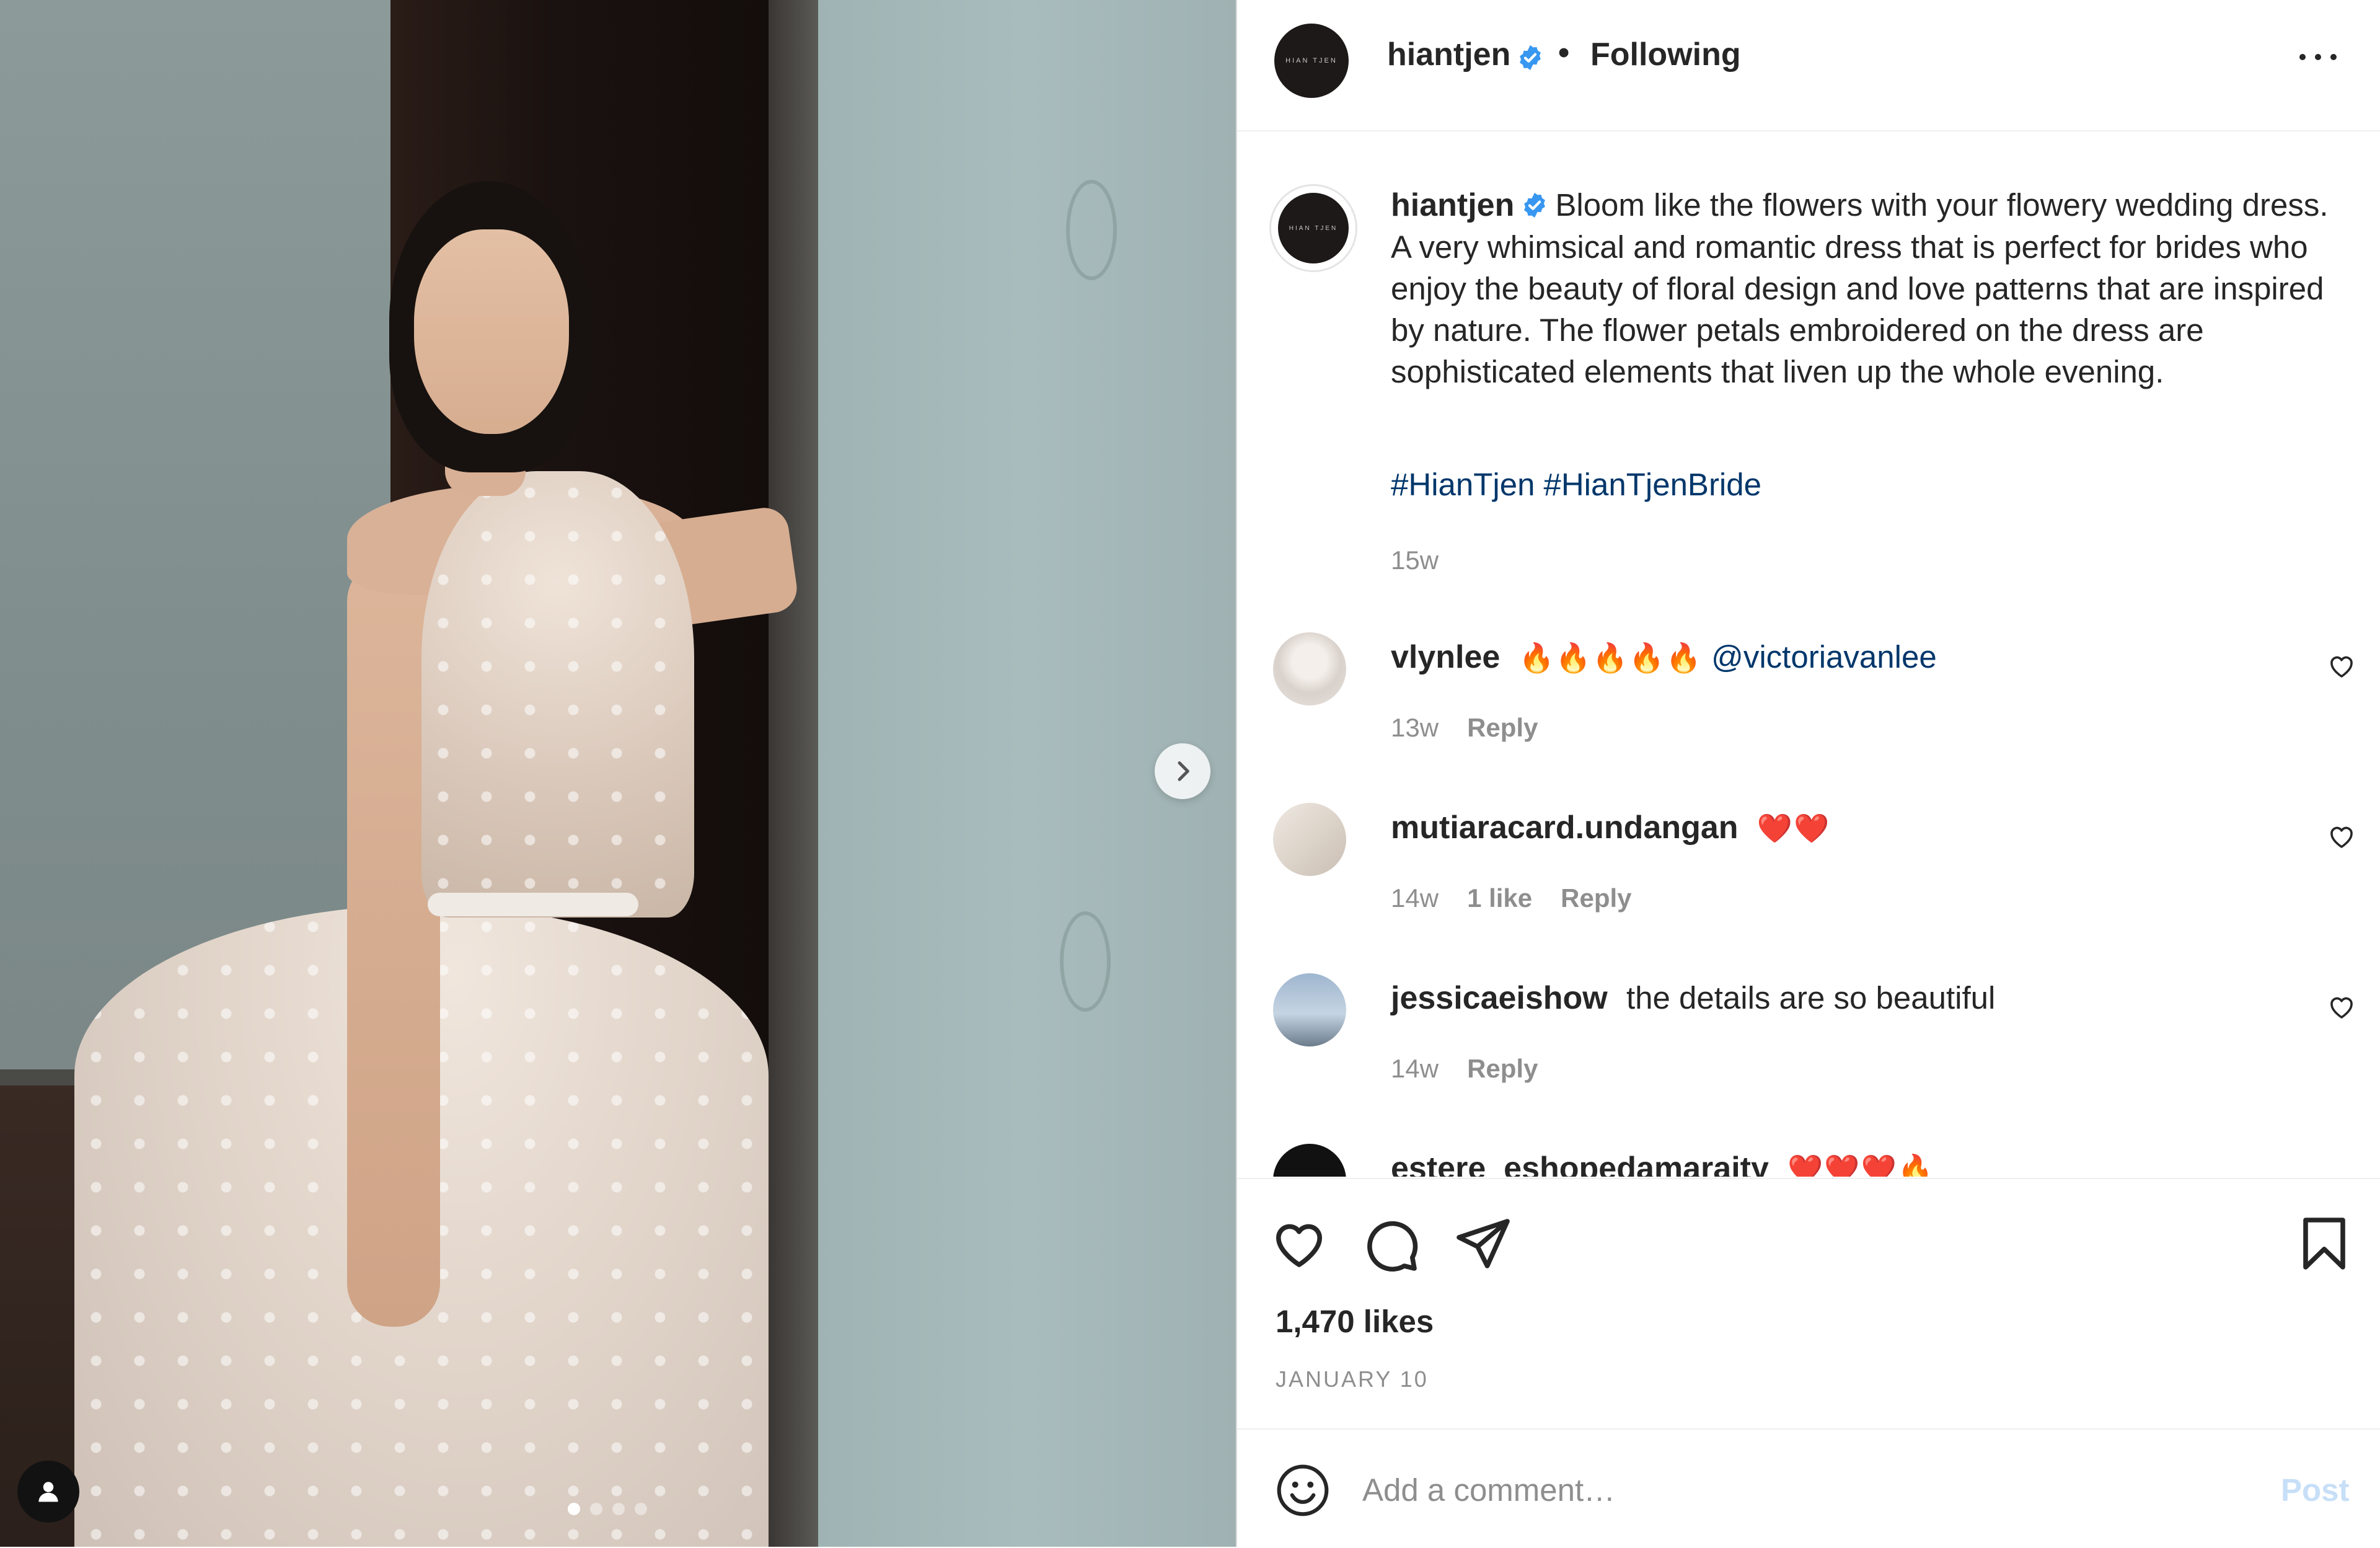 This screenshot has width=2380, height=1548. What do you see at coordinates (1811, 997) in the screenshot?
I see `comment-text: the details are so beautiful` at bounding box center [1811, 997].